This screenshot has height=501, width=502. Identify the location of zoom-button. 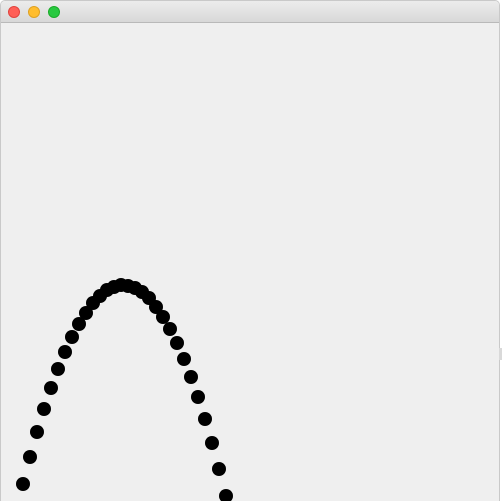
(54, 12).